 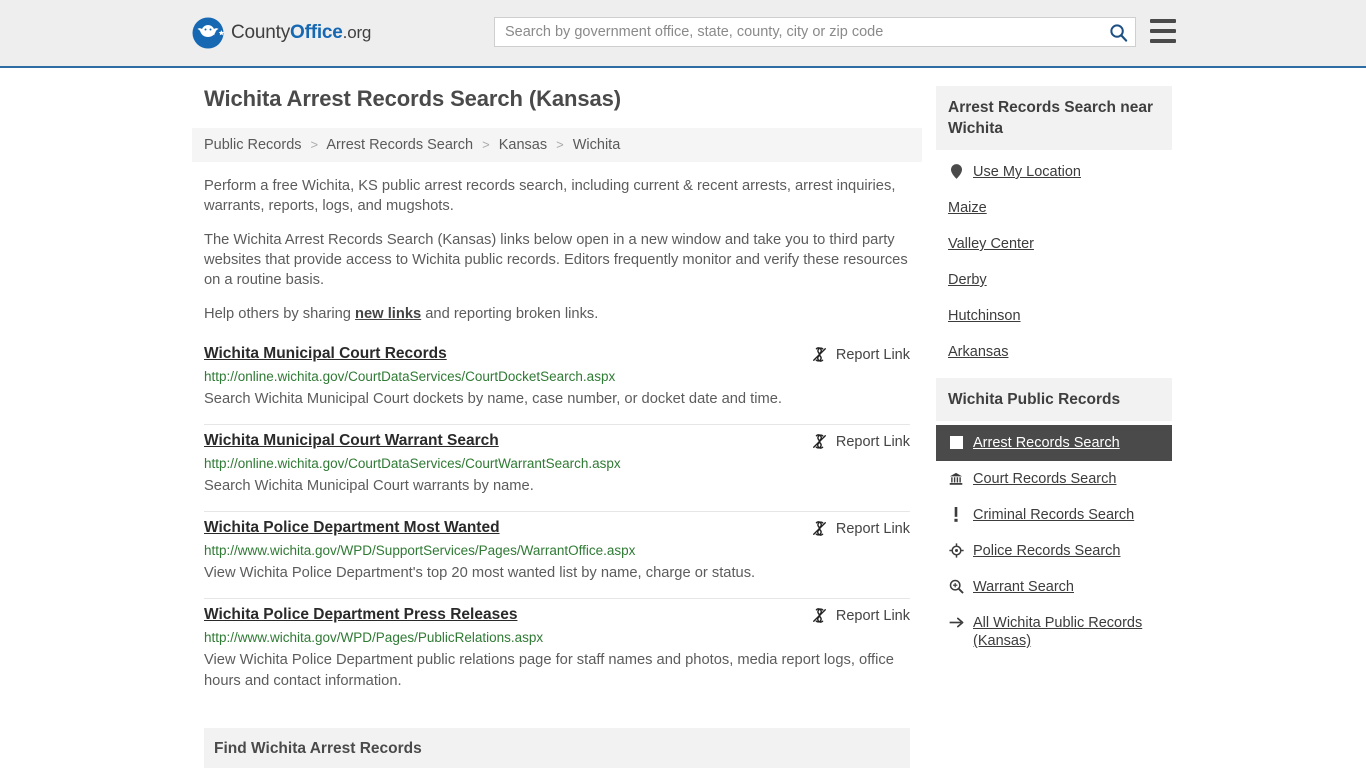 What do you see at coordinates (1054, 118) in the screenshot?
I see `nearby-records-heading: Arrest Records Search near Wichita` at bounding box center [1054, 118].